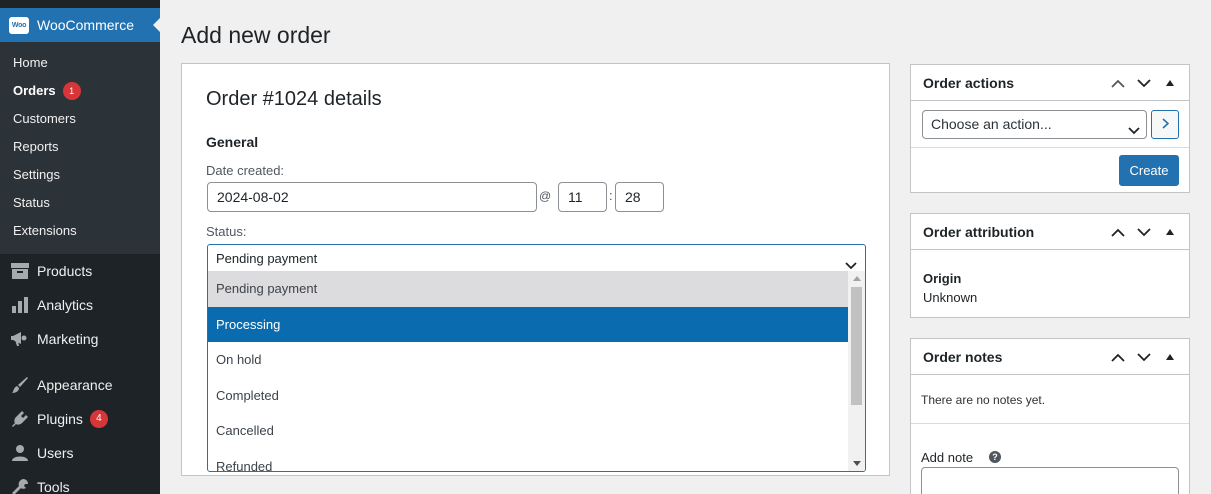 The height and width of the screenshot is (494, 1211). I want to click on chevron-right-icon, so click(1165, 124).